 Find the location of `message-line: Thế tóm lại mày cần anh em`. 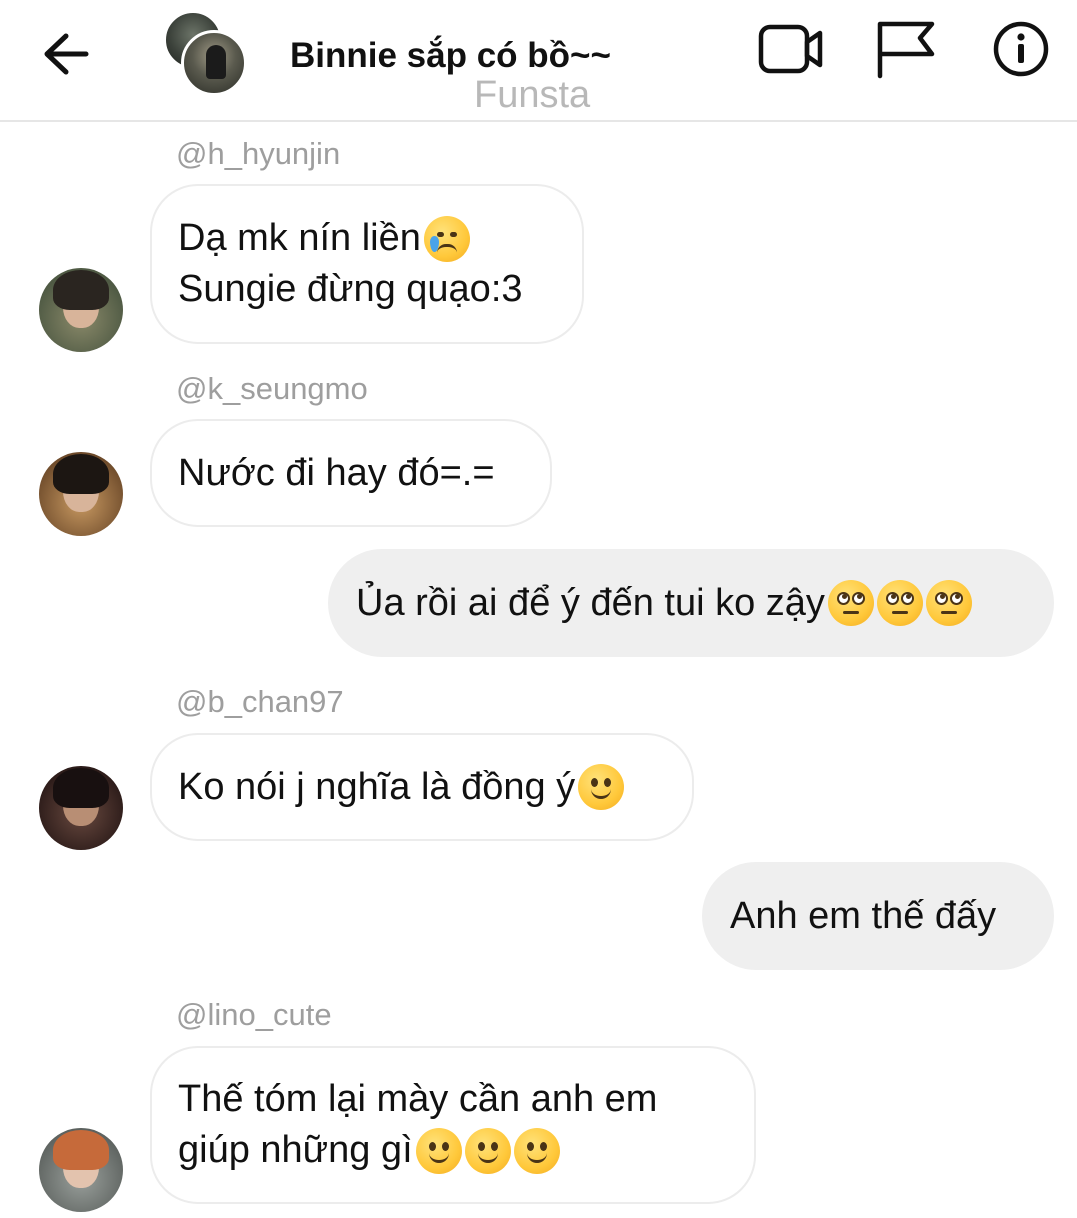

message-line: Thế tóm lại mày cần anh em is located at coordinates (453, 1099).